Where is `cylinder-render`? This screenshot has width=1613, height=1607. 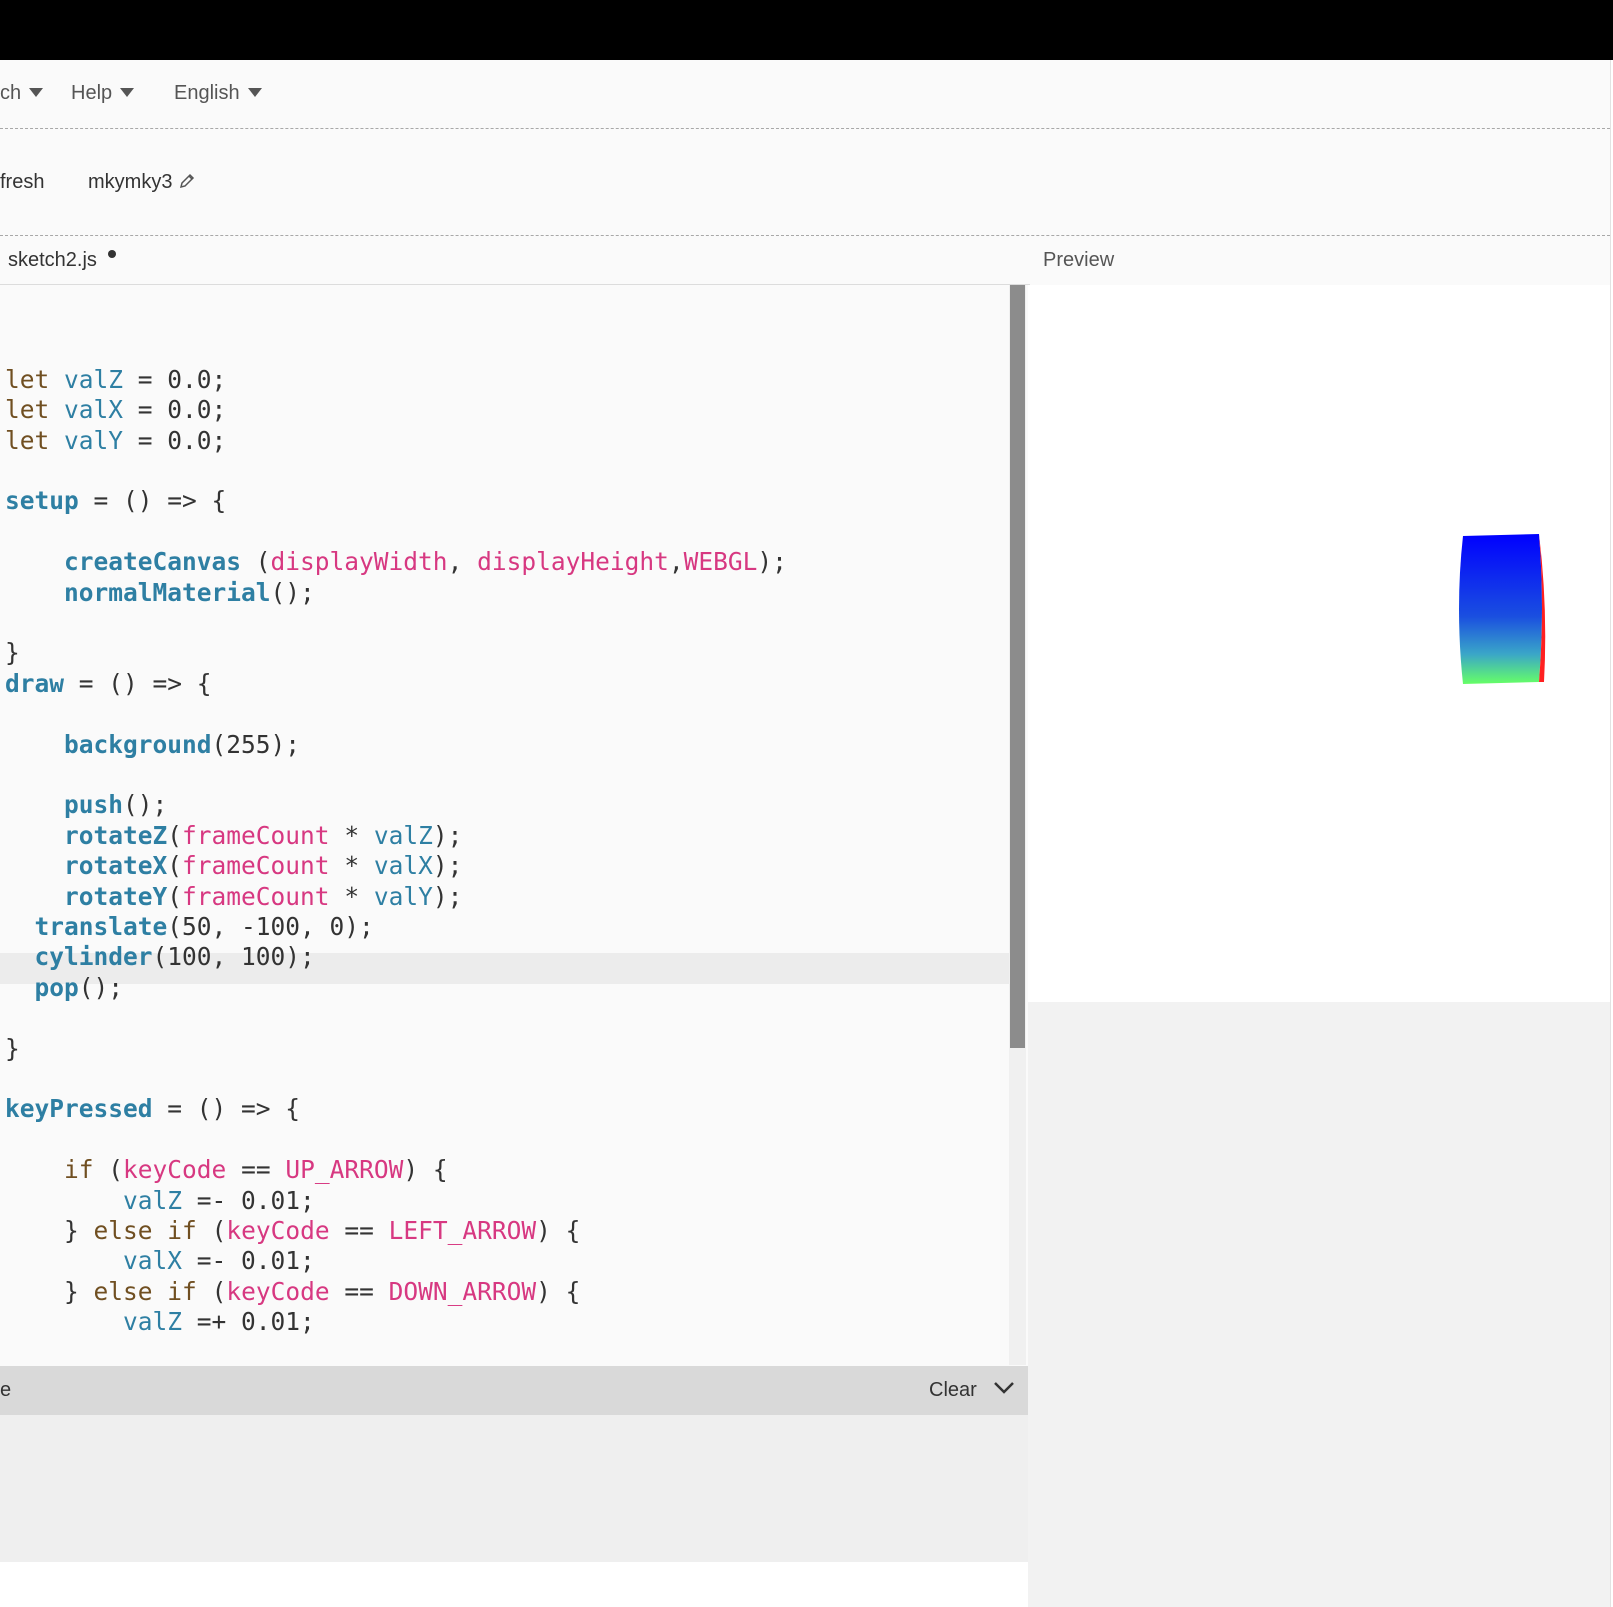
cylinder-render is located at coordinates (1502, 609).